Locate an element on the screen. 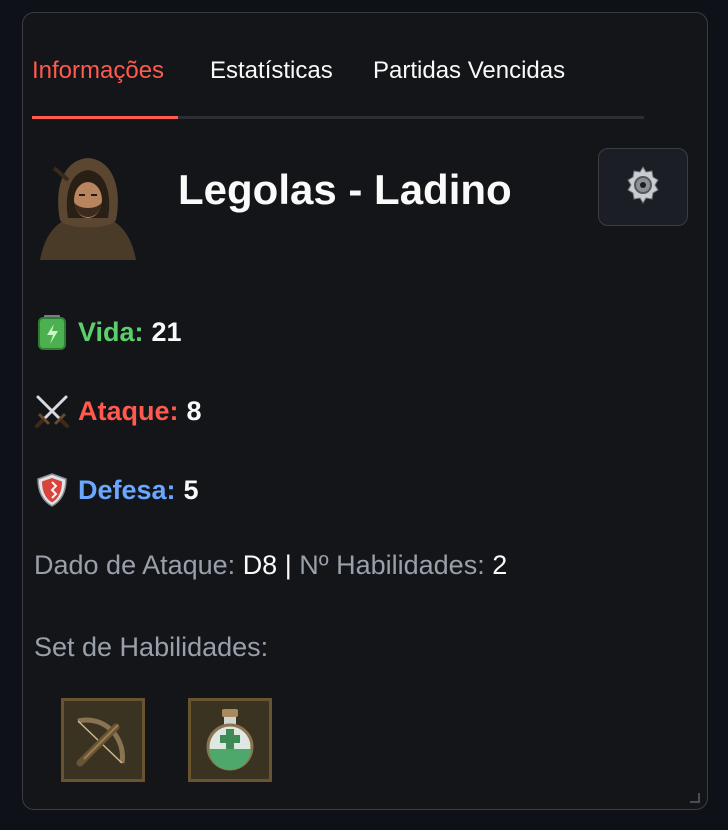 The height and width of the screenshot is (830, 728). tab-estatisticas: Estatísticas is located at coordinates (271, 86).